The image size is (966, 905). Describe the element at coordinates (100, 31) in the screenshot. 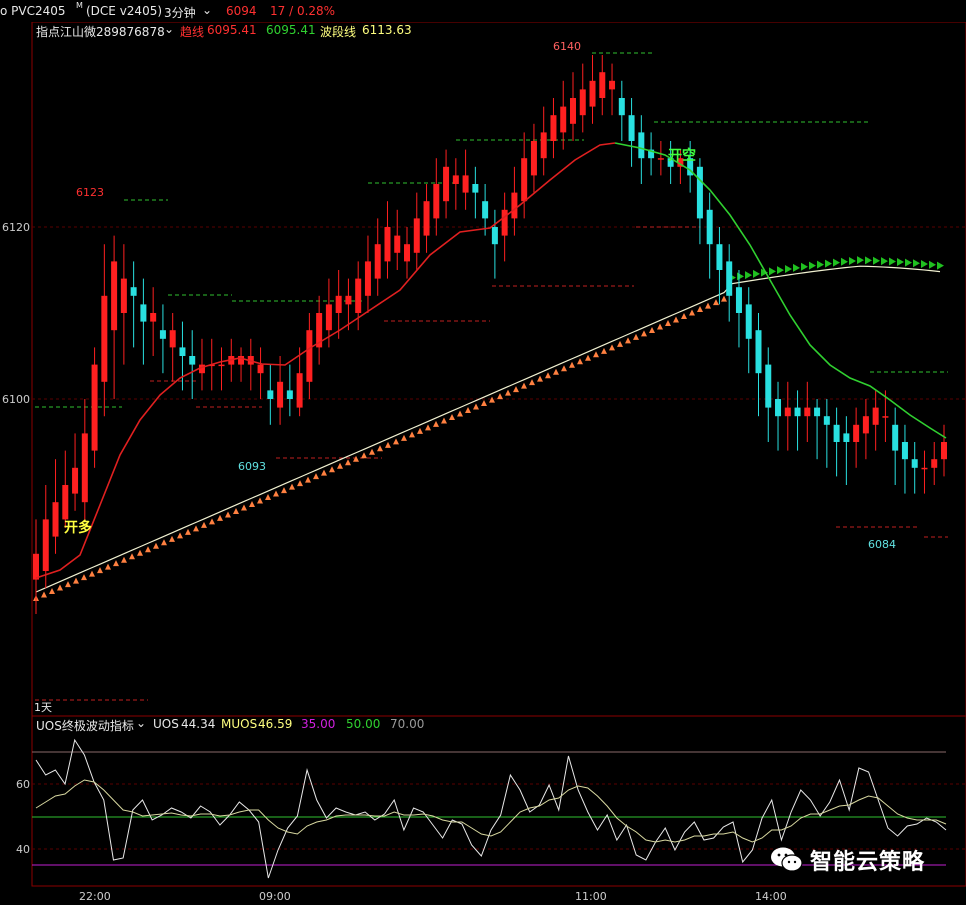

I see `indicator-name: 指点江山微289876878` at that location.